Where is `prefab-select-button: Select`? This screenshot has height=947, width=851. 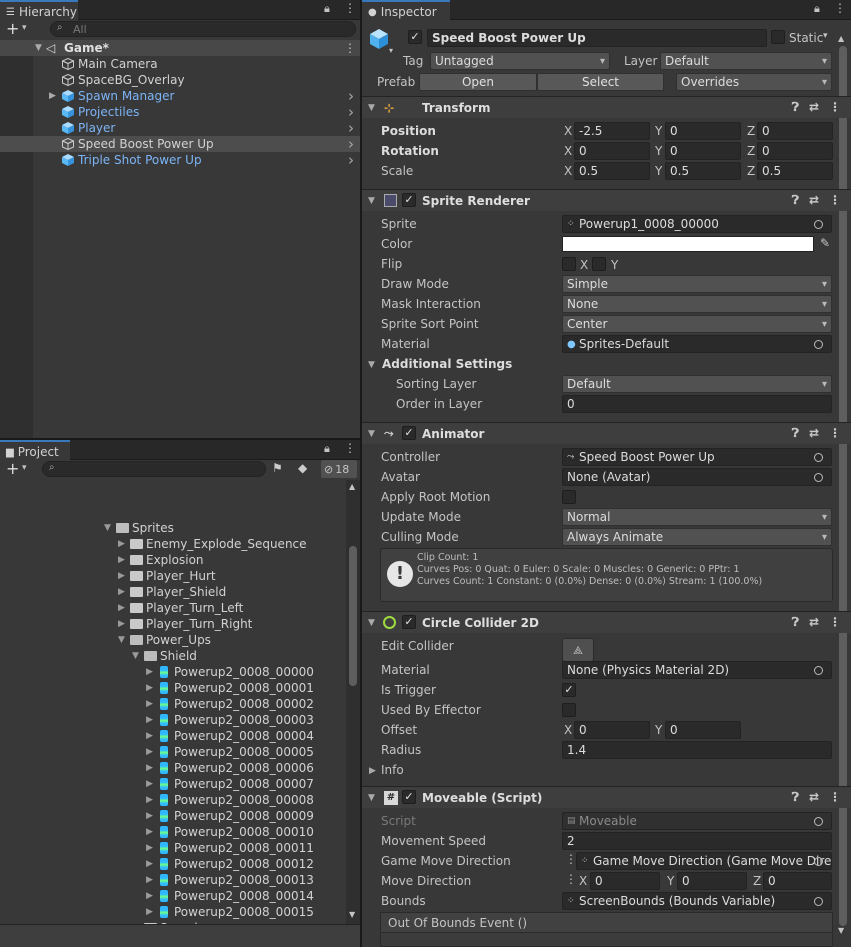
prefab-select-button: Select is located at coordinates (600, 82).